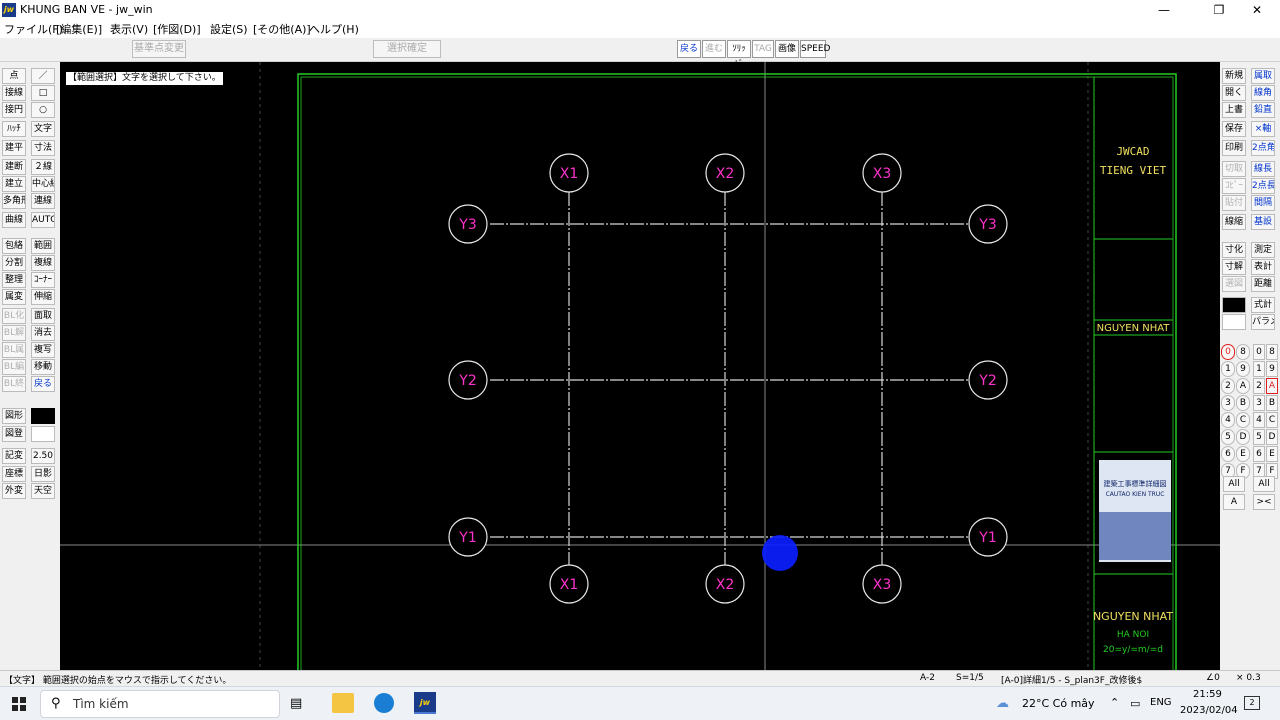 This screenshot has width=1280, height=720. I want to click on line-color-swatch-right, so click(1234, 322).